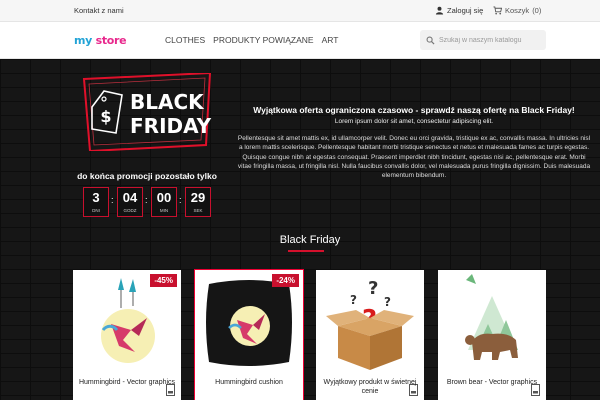 This screenshot has height=400, width=600. What do you see at coordinates (439, 10) in the screenshot?
I see `user-icon` at bounding box center [439, 10].